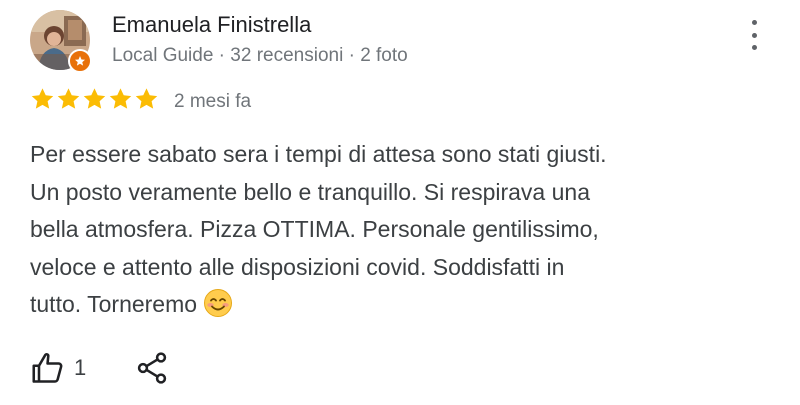  I want to click on local-guide-star-icon, so click(80, 61).